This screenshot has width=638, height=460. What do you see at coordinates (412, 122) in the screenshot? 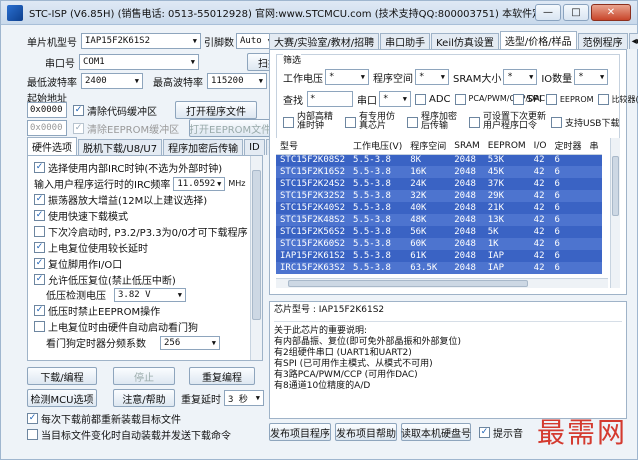
I see `encrypt-checkbox` at bounding box center [412, 122].